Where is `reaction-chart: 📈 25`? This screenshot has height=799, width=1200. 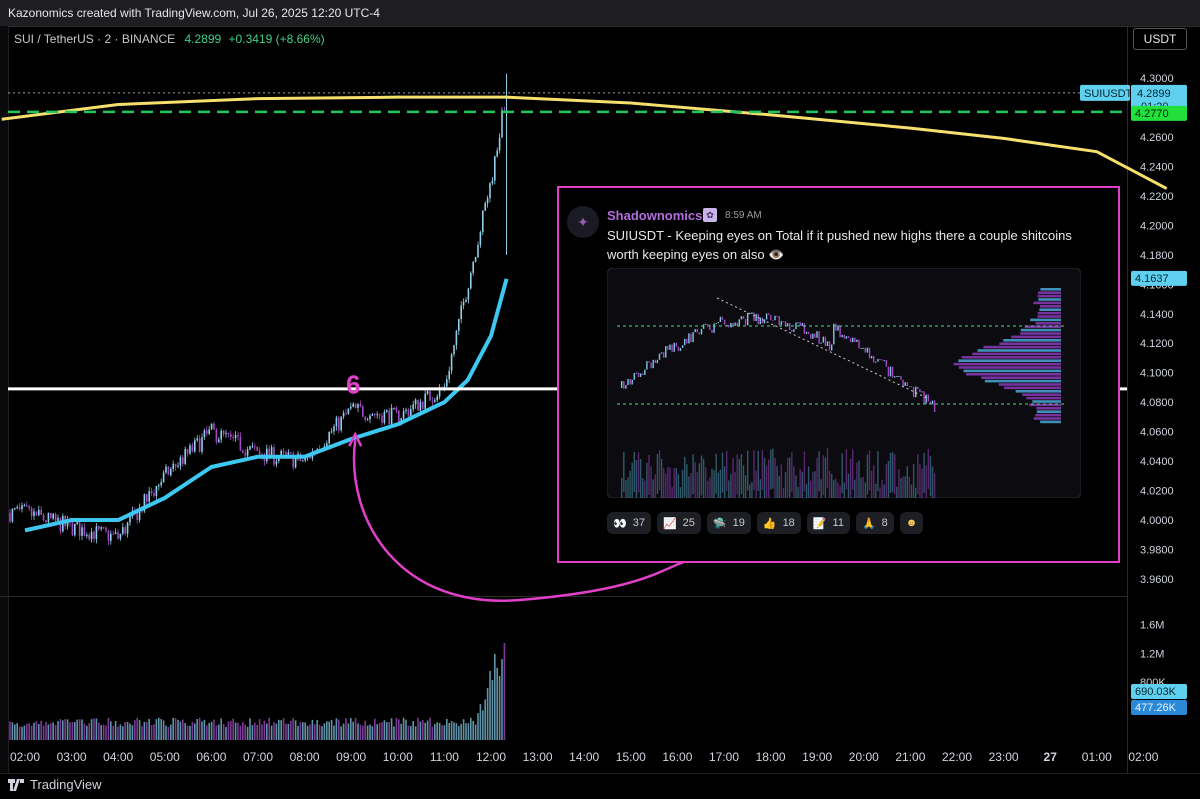 reaction-chart: 📈 25 is located at coordinates (678, 523).